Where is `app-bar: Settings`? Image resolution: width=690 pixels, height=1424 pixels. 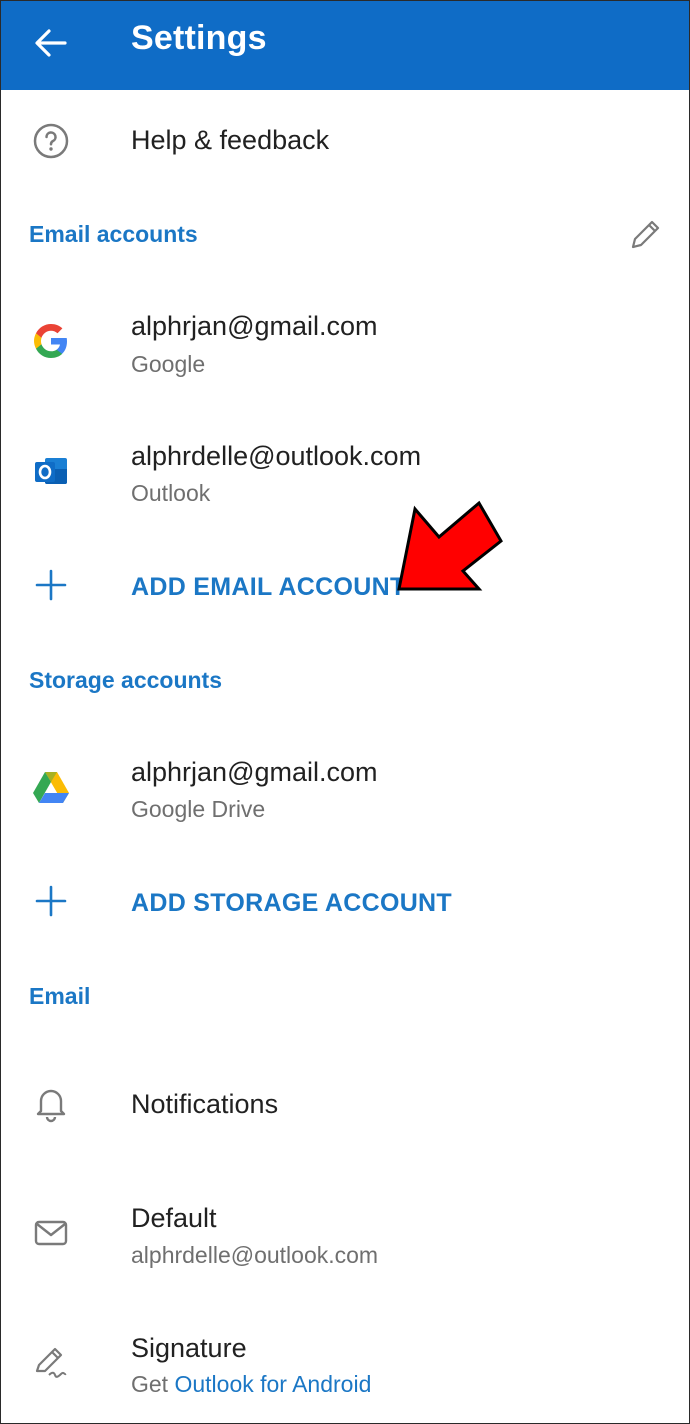 app-bar: Settings is located at coordinates (345, 45).